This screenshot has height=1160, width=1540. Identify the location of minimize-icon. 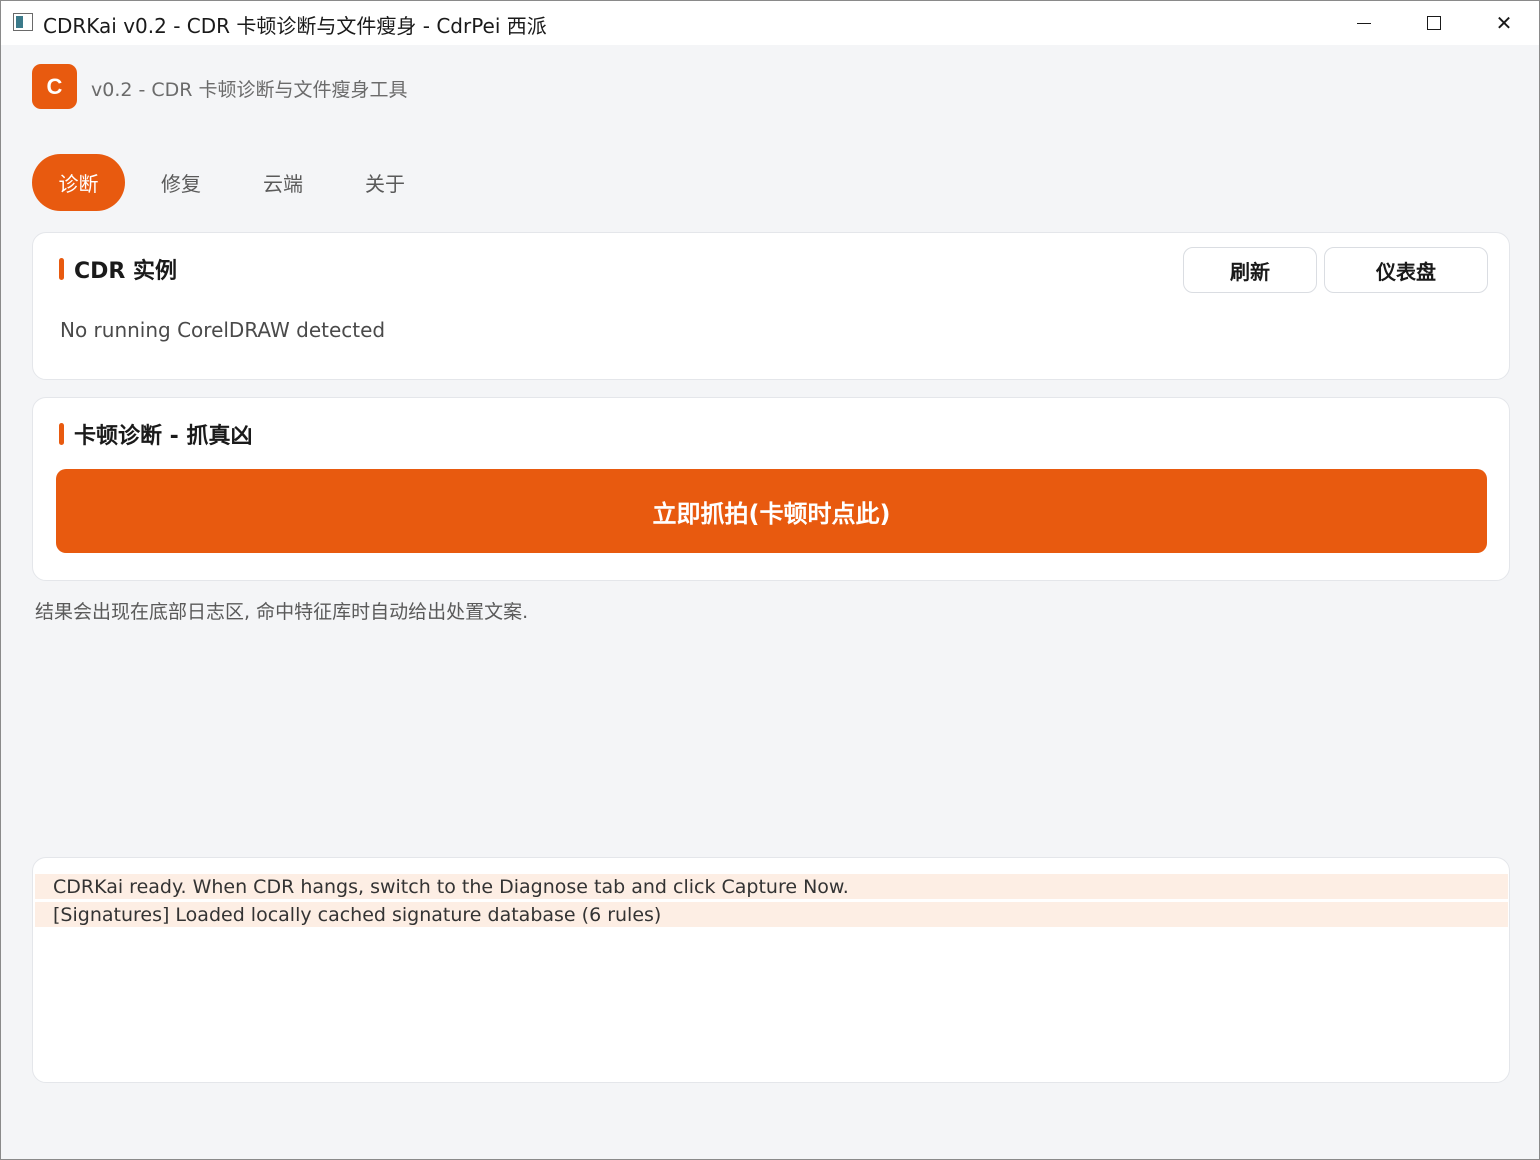
(1364, 23).